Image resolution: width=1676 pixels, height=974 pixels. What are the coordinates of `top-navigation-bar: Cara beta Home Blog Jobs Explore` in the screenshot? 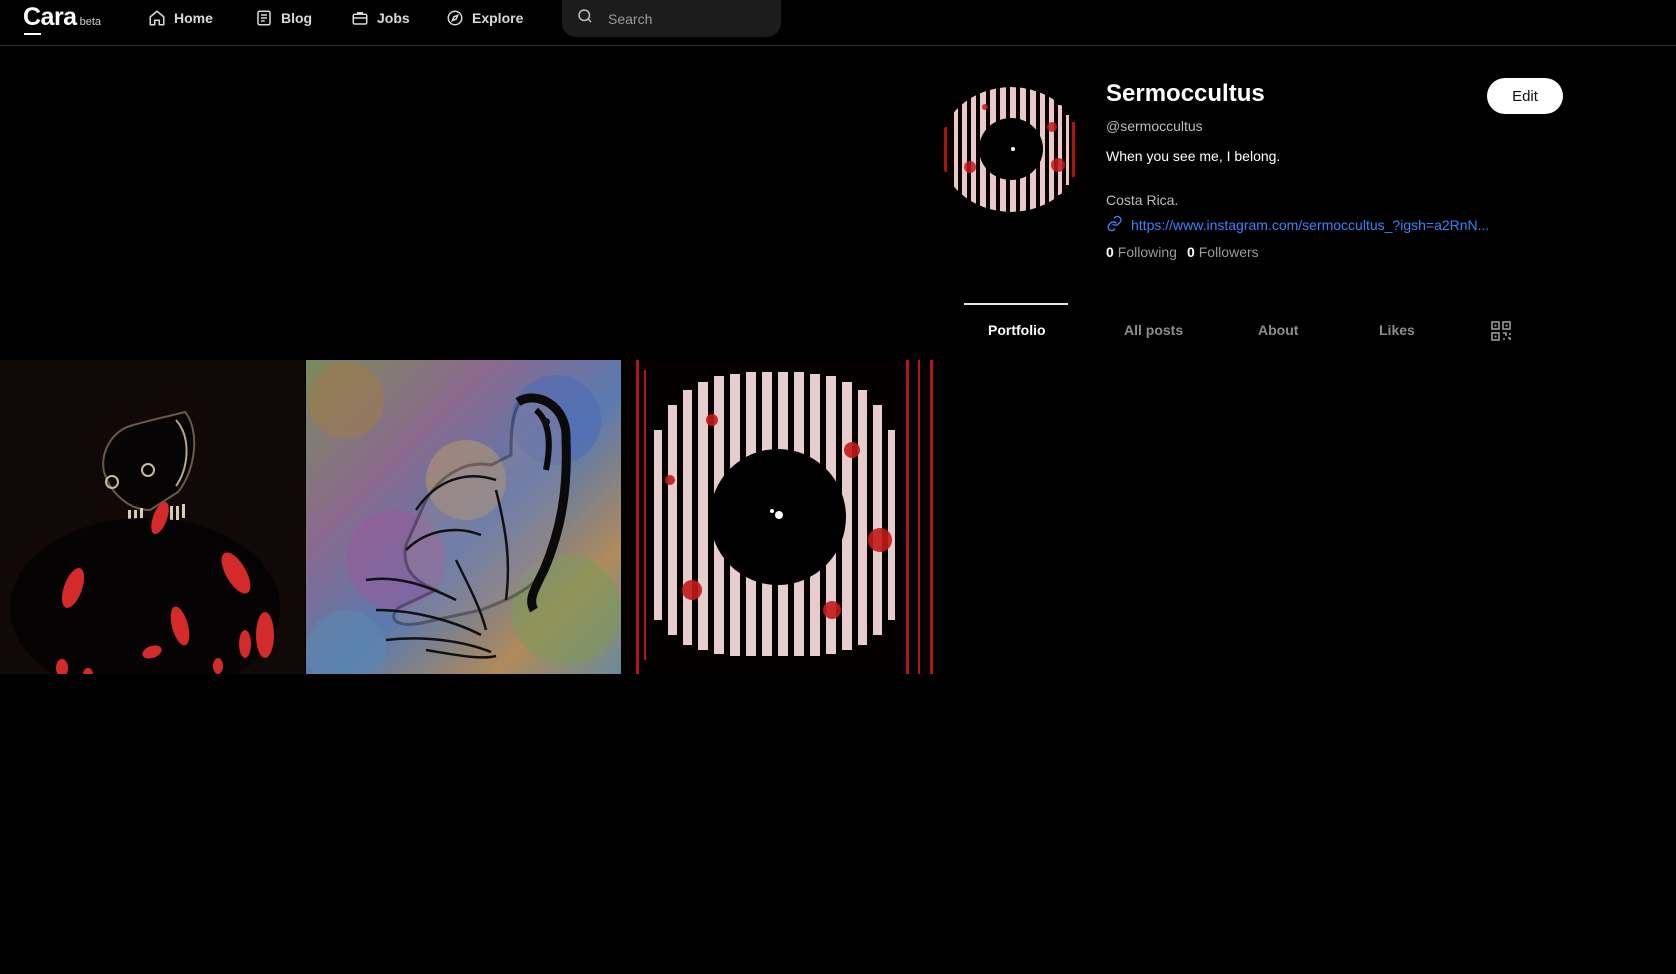 It's located at (838, 23).